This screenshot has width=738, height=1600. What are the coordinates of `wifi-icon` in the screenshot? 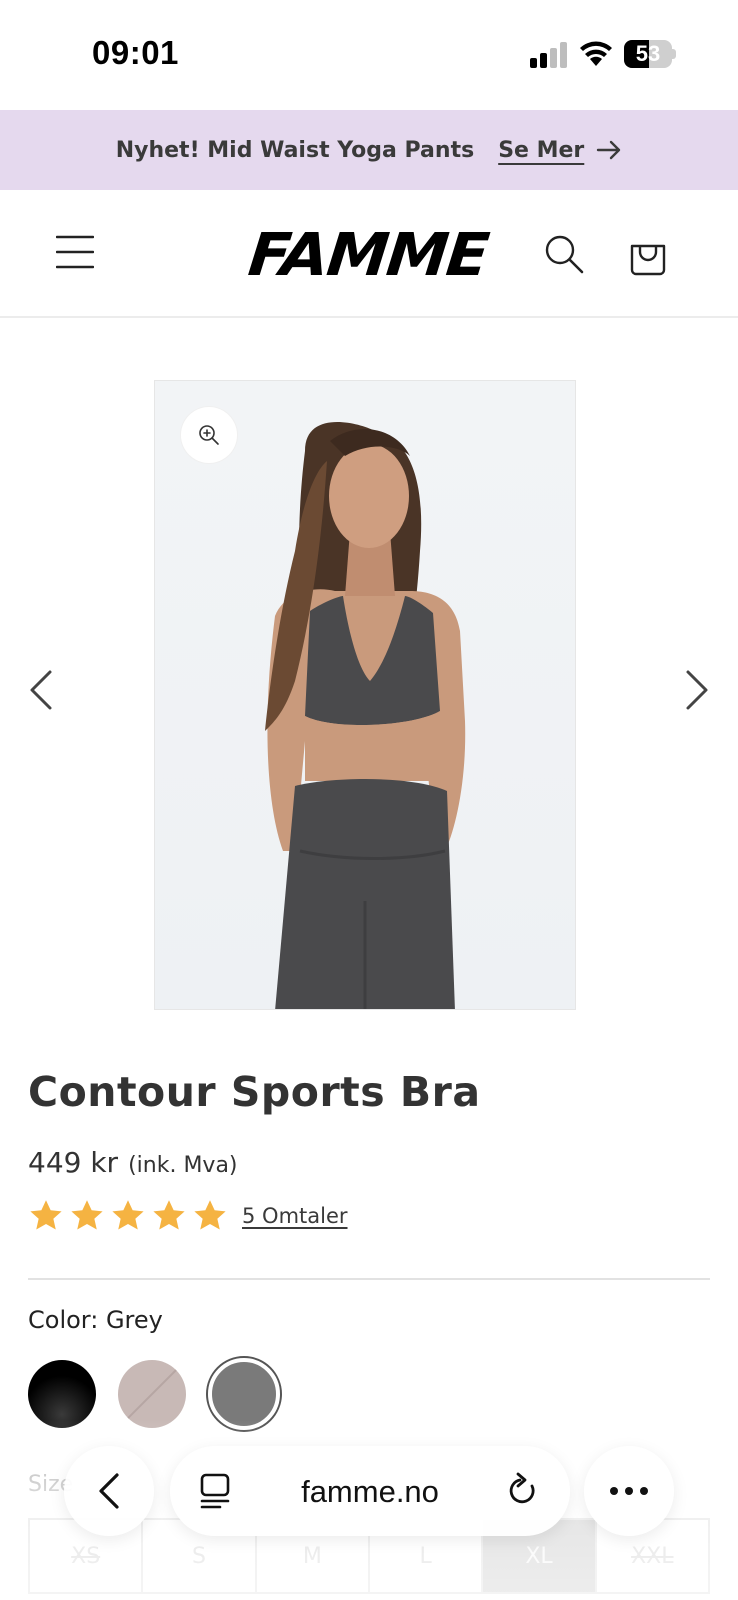 It's located at (596, 53).